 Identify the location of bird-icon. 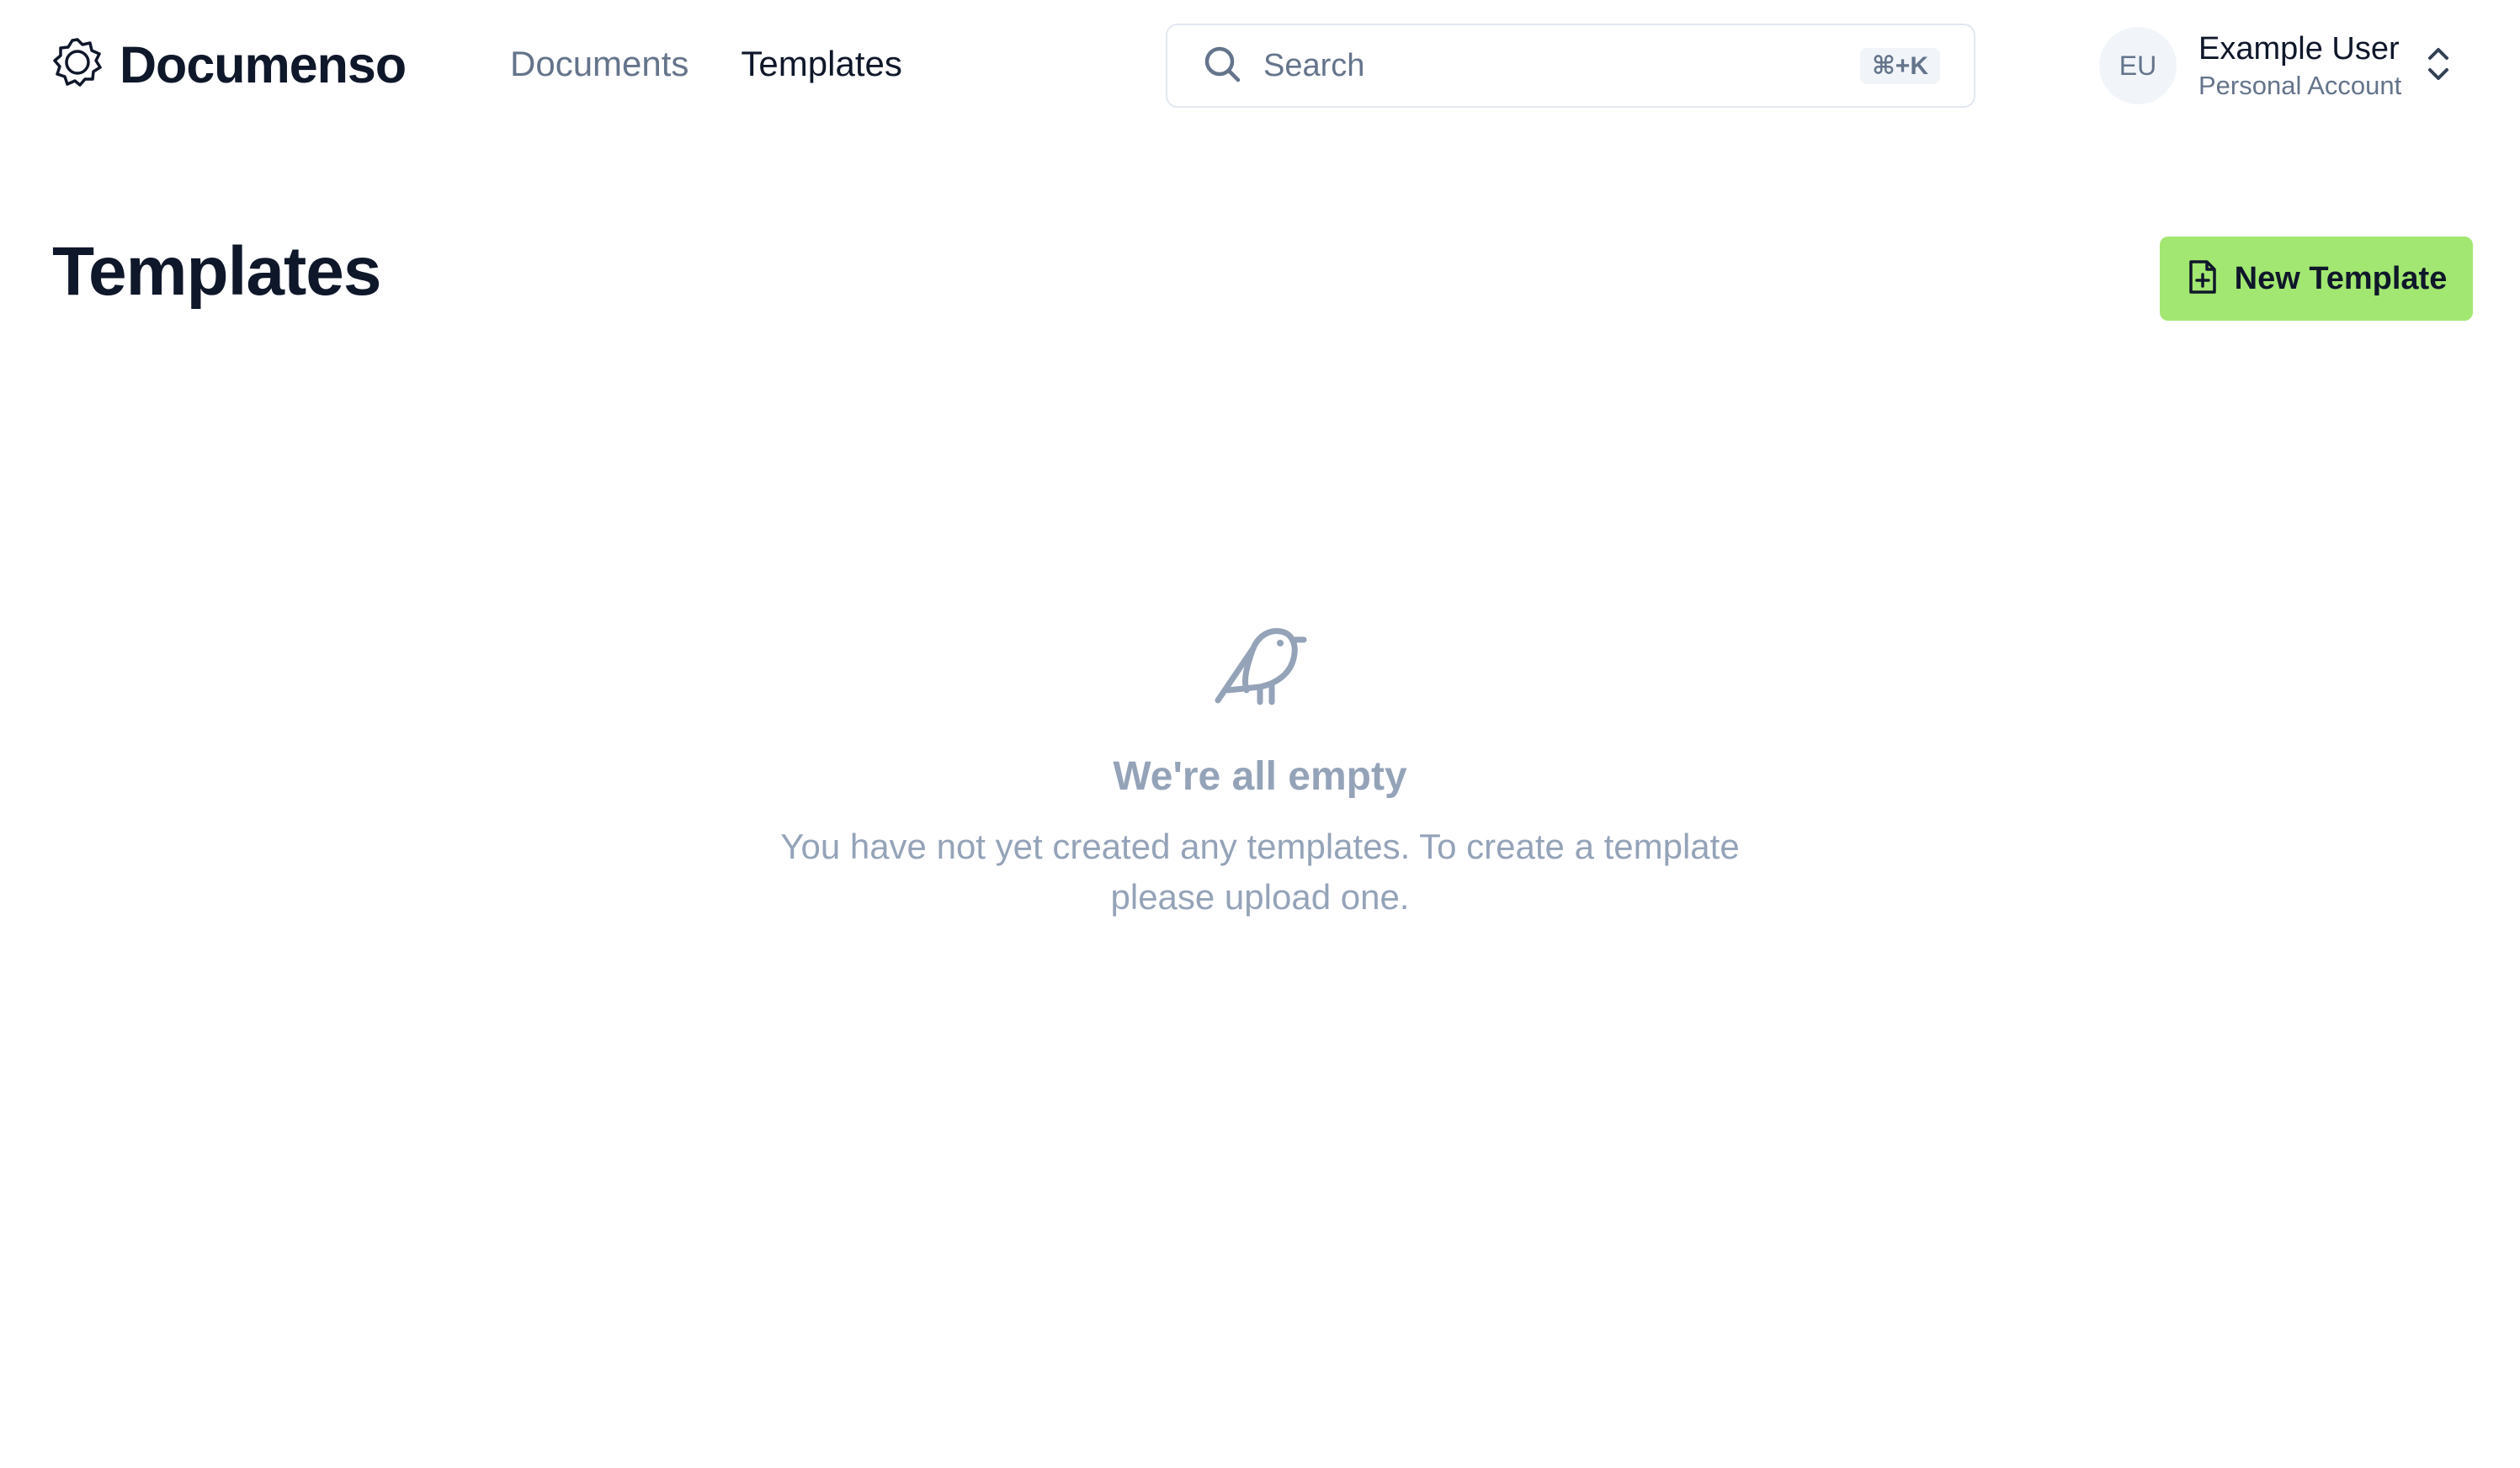
(1260, 663).